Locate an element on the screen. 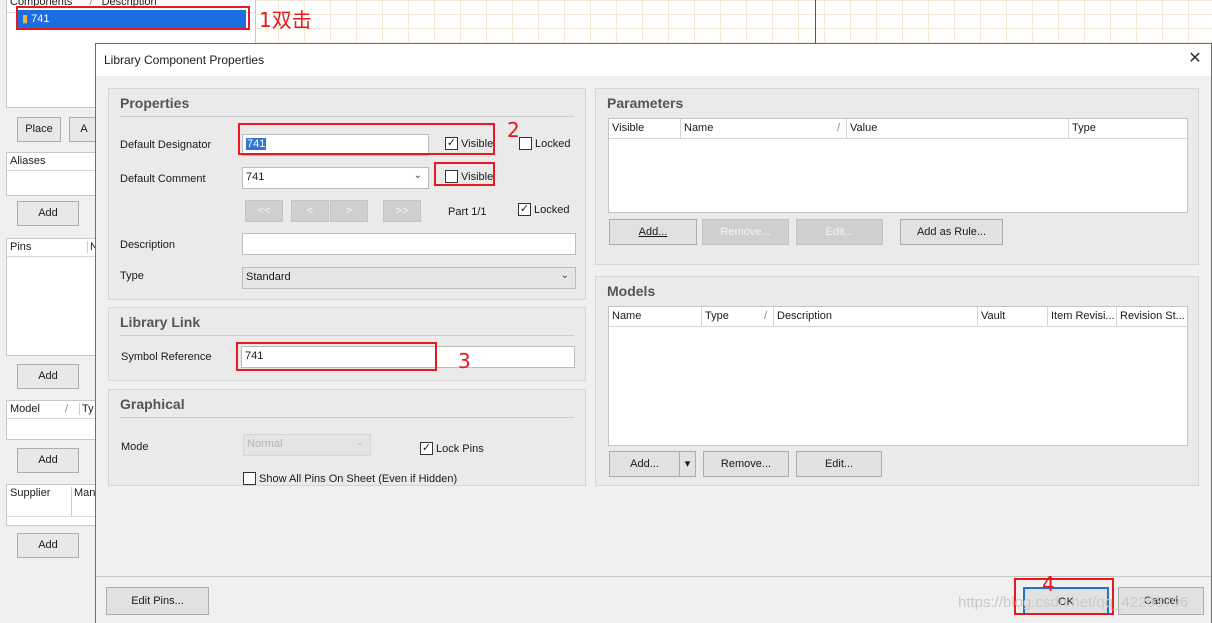  supplier-column-header: Supplier is located at coordinates (30, 493).